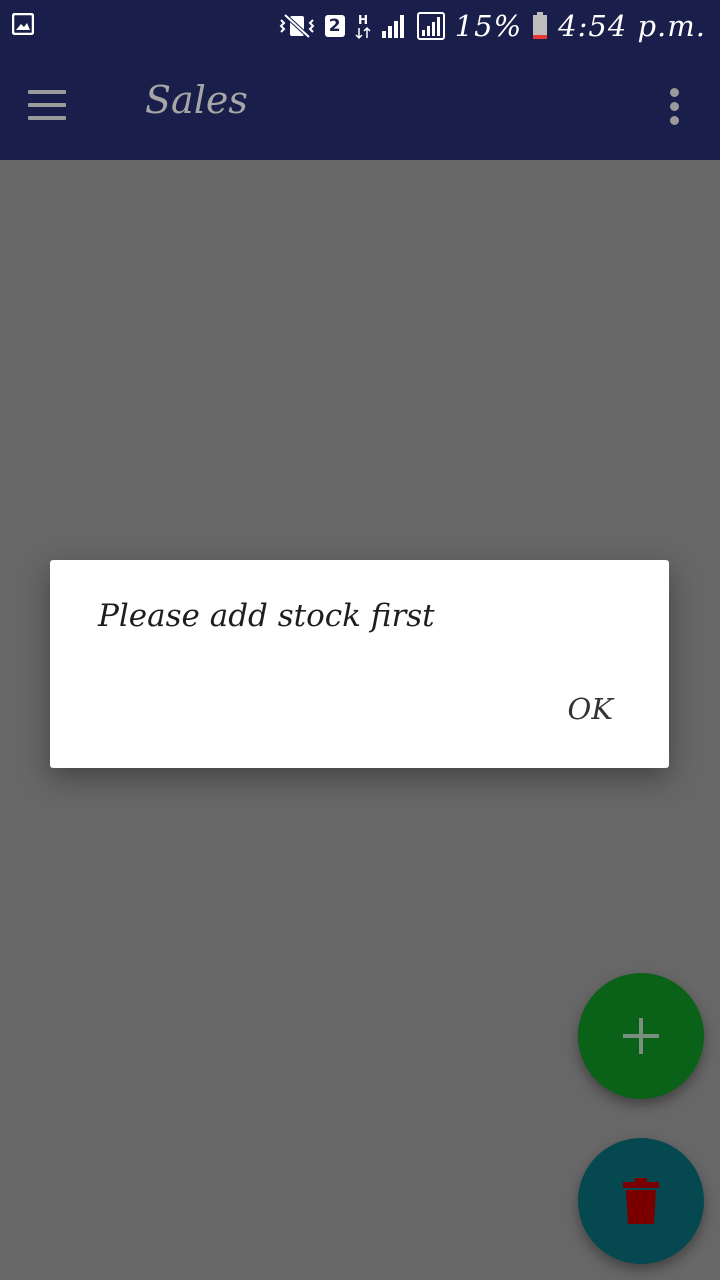 The width and height of the screenshot is (720, 1280). Describe the element at coordinates (266, 616) in the screenshot. I see `dialog-message: Please add stock first` at that location.